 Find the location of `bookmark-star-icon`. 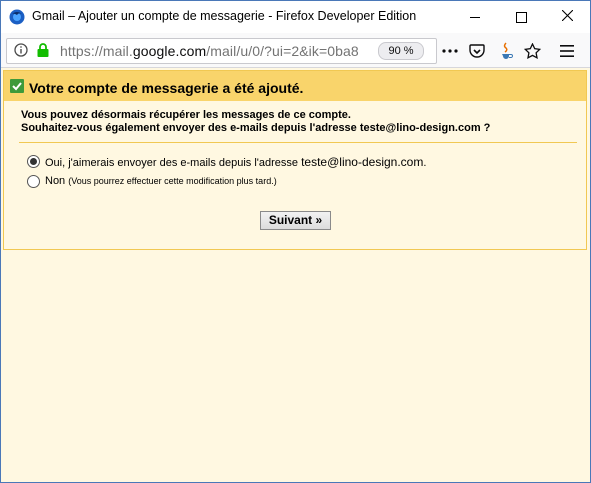

bookmark-star-icon is located at coordinates (532, 51).